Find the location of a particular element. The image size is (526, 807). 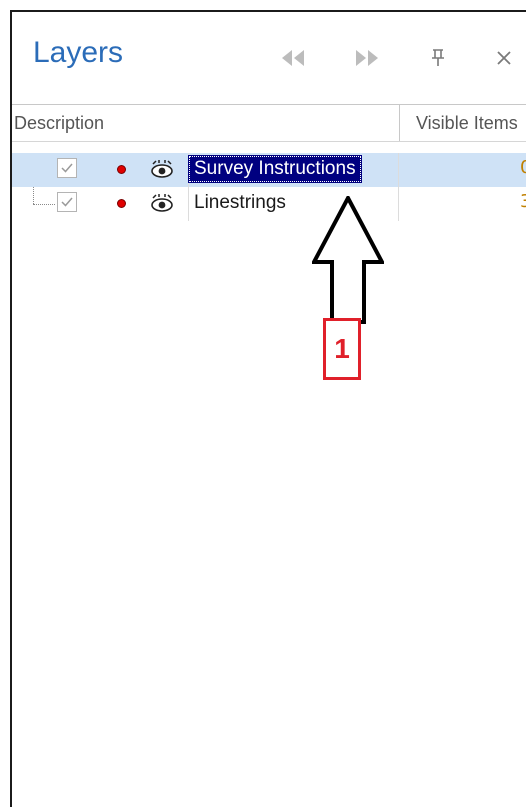

column-divider is located at coordinates (399, 123).